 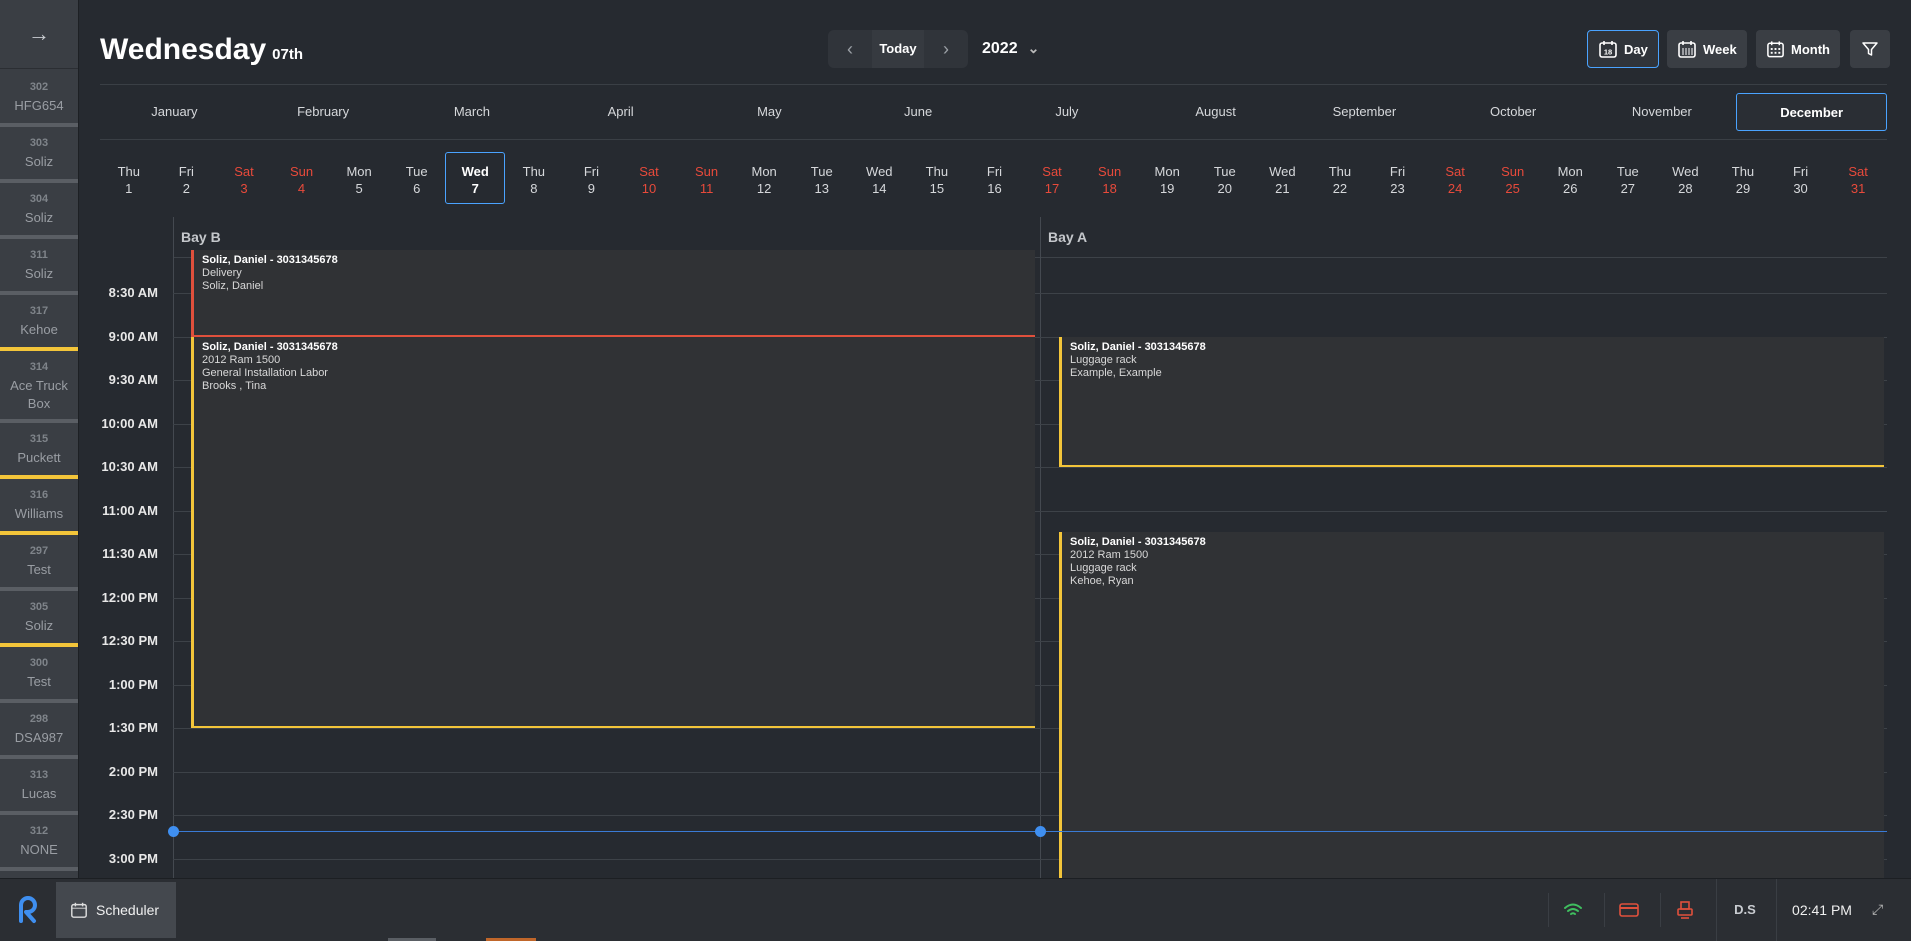 What do you see at coordinates (1707, 49) in the screenshot?
I see `view-week-button: Week` at bounding box center [1707, 49].